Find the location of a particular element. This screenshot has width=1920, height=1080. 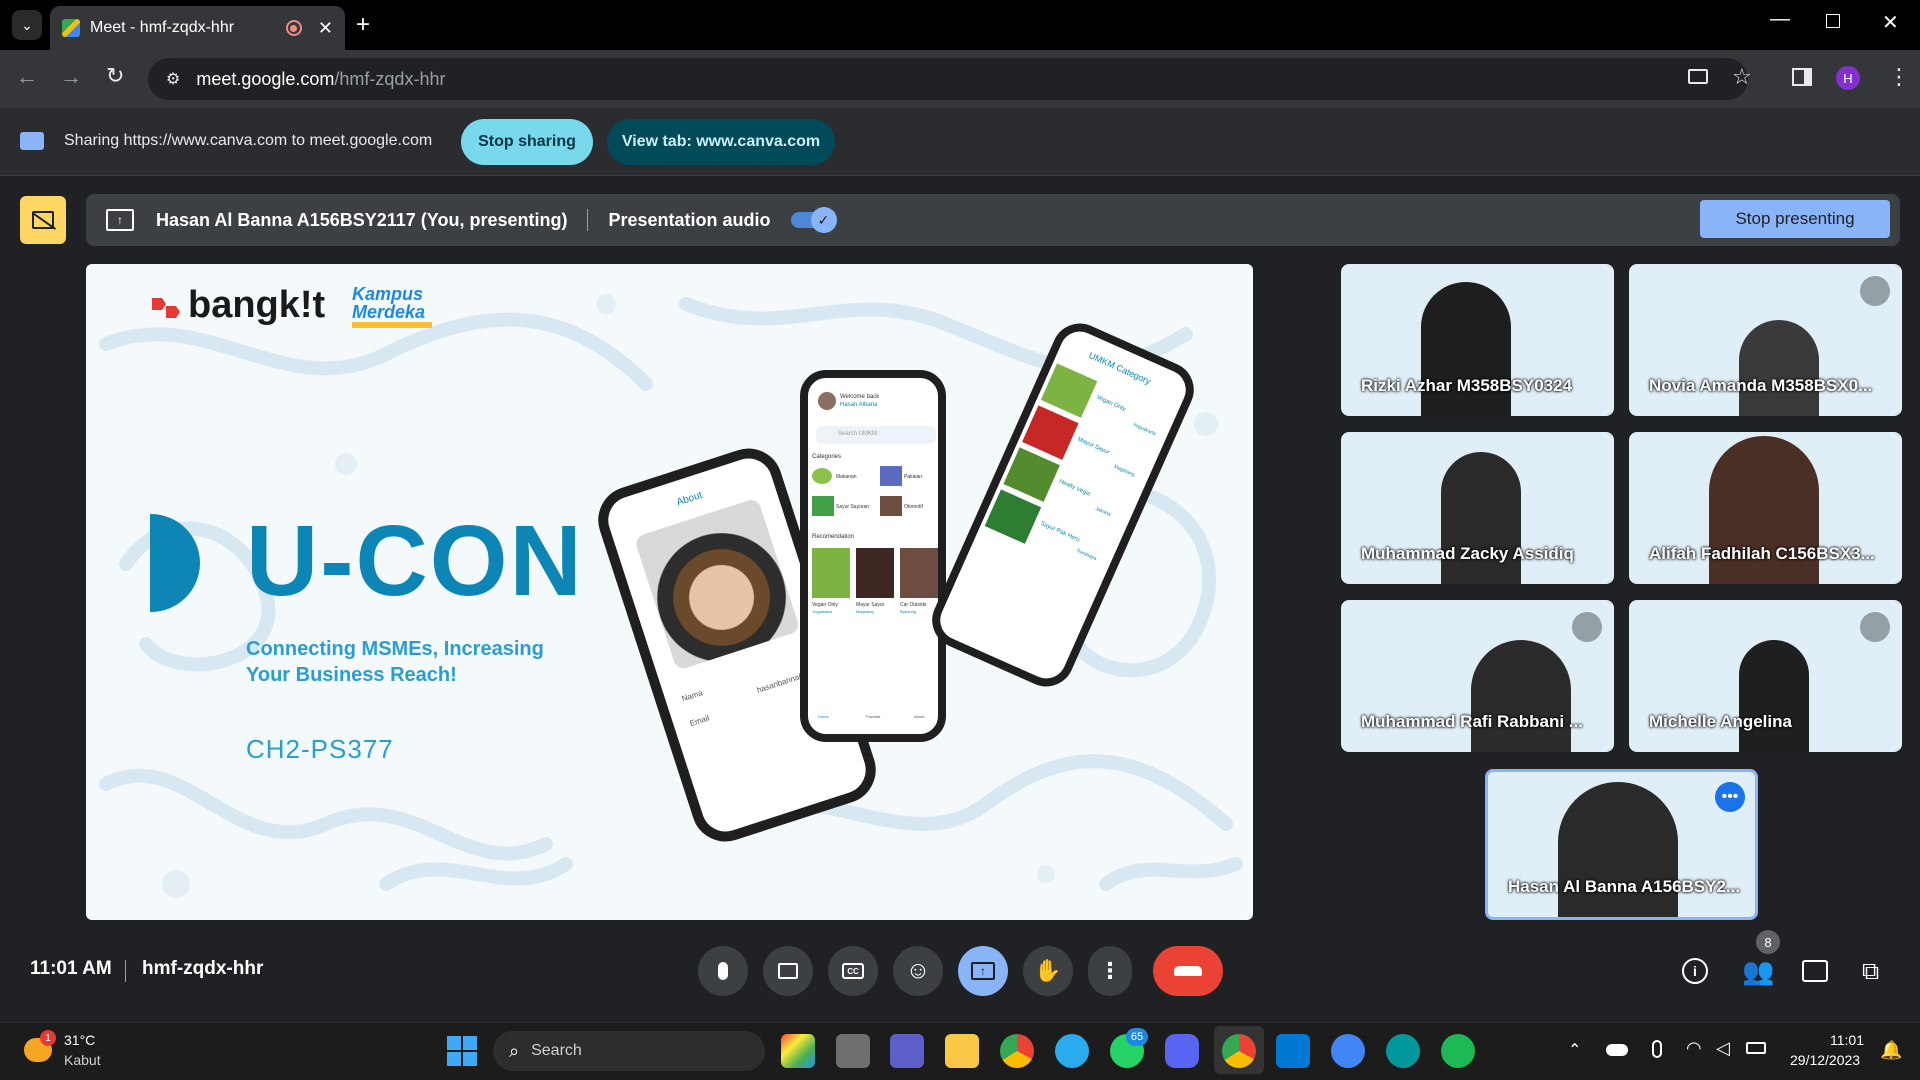

taskbar-search-label: Search is located at coordinates (556, 1050).